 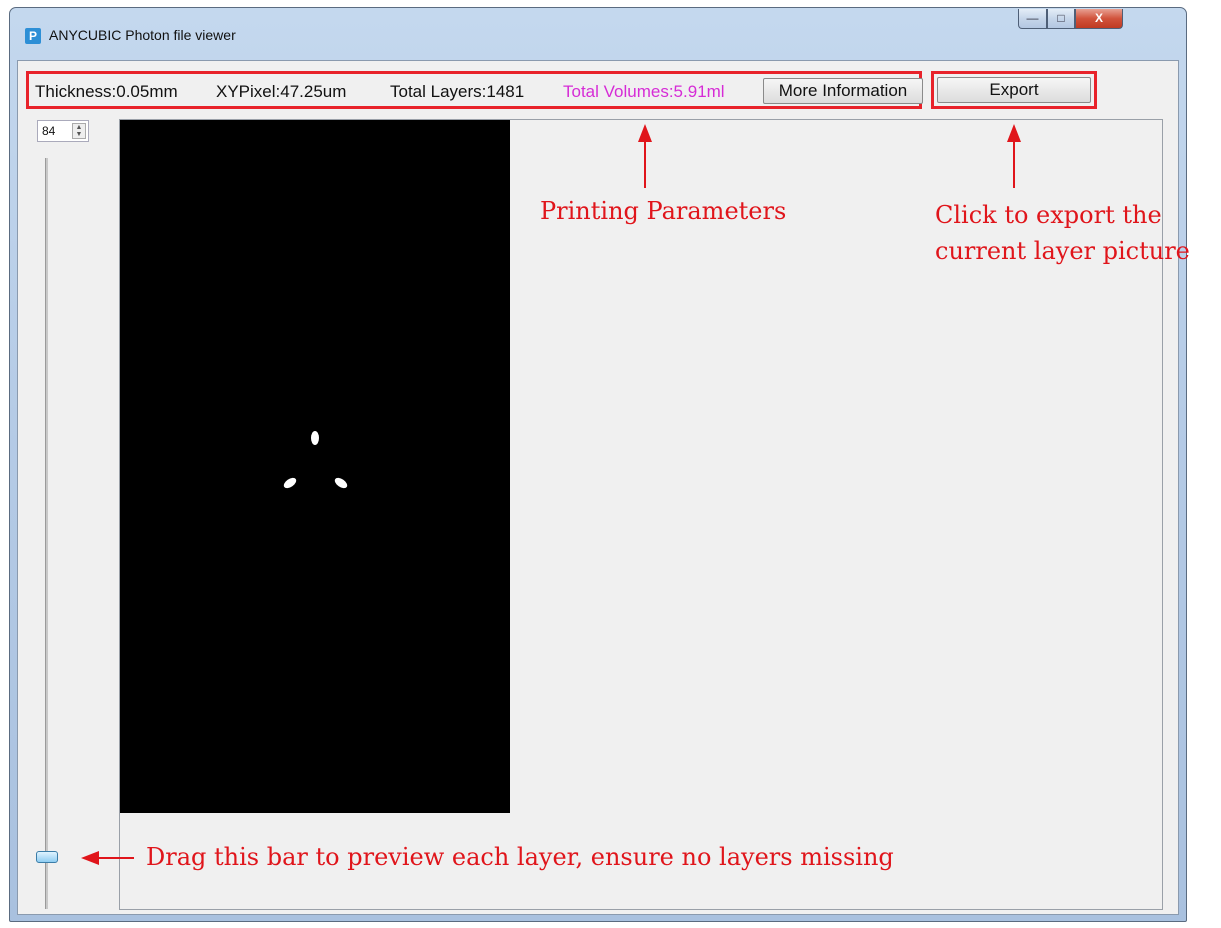 I want to click on export-annotation-line2: current layer picture, so click(x=1062, y=251).